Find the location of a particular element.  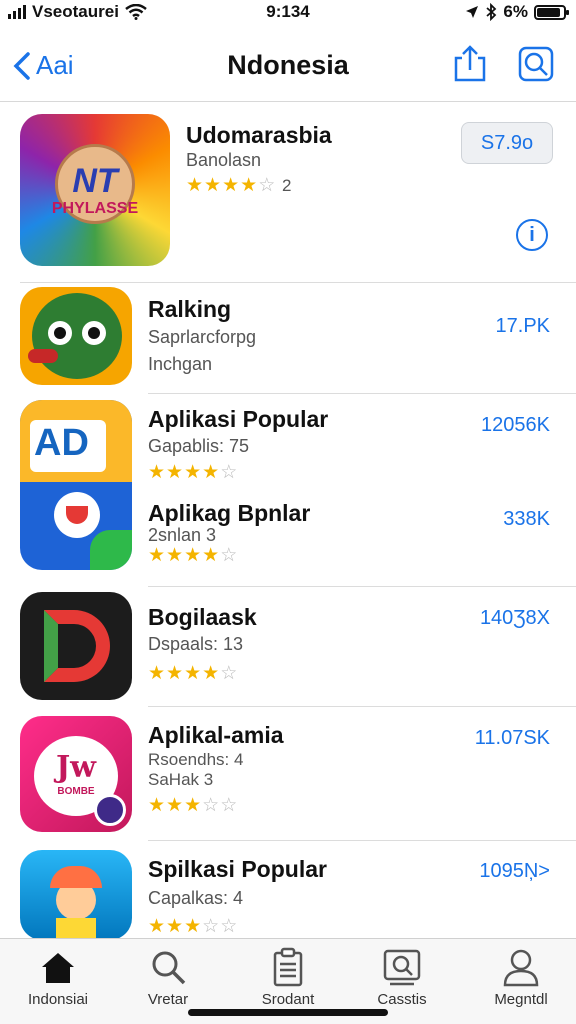

search-screen-icon is located at coordinates (402, 967).